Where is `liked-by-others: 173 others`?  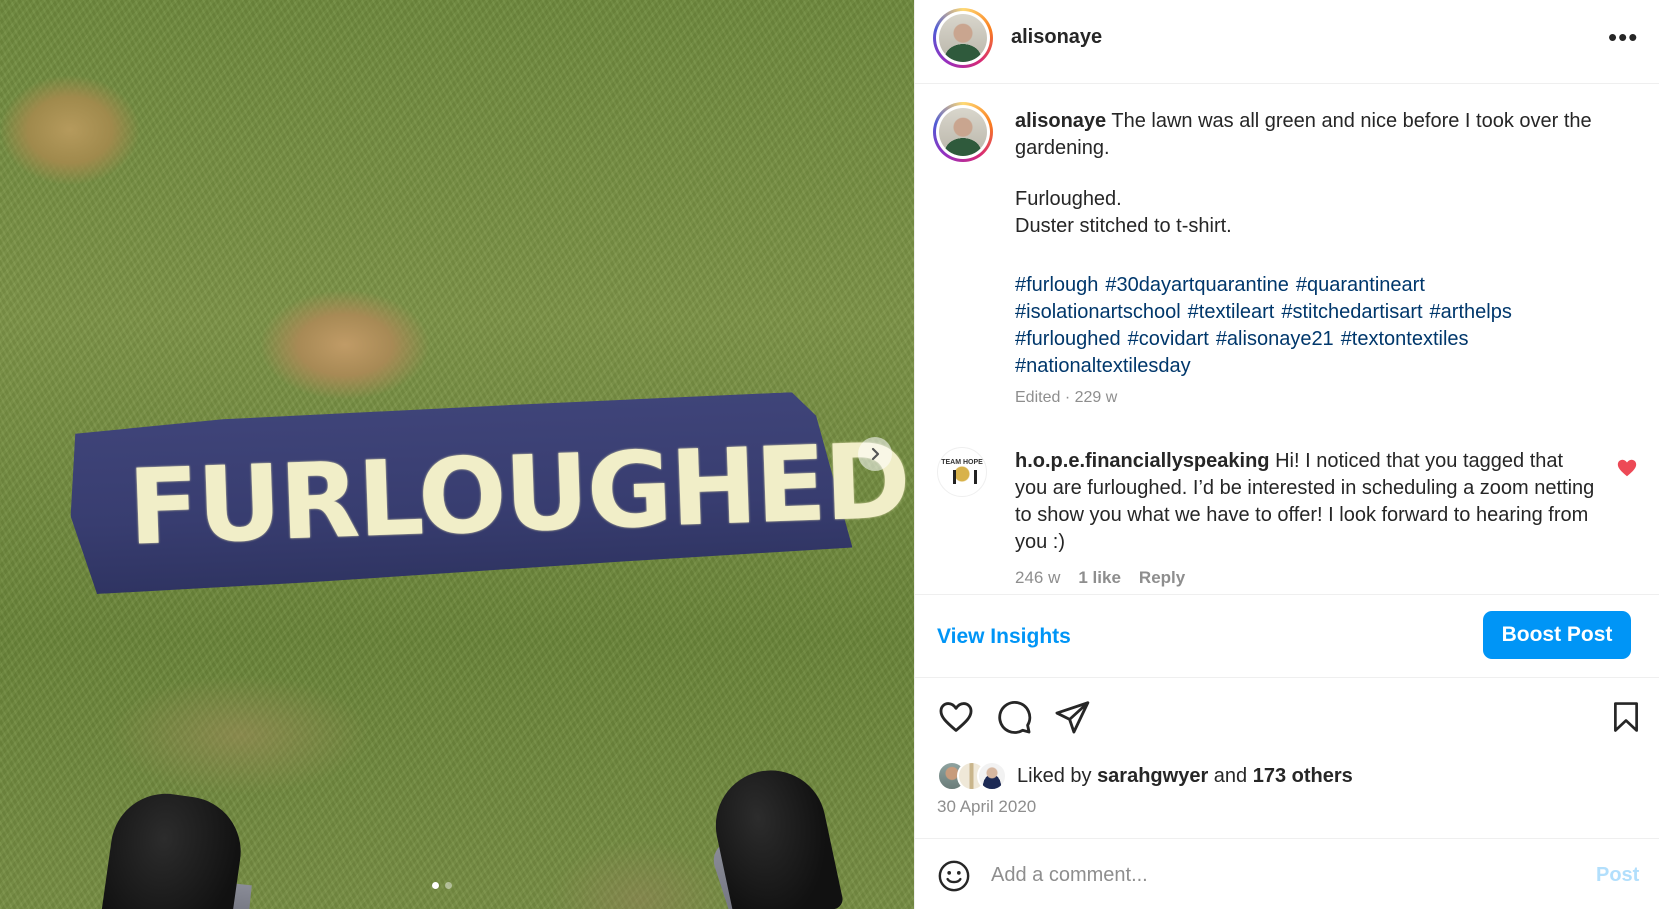 liked-by-others: 173 others is located at coordinates (1303, 776).